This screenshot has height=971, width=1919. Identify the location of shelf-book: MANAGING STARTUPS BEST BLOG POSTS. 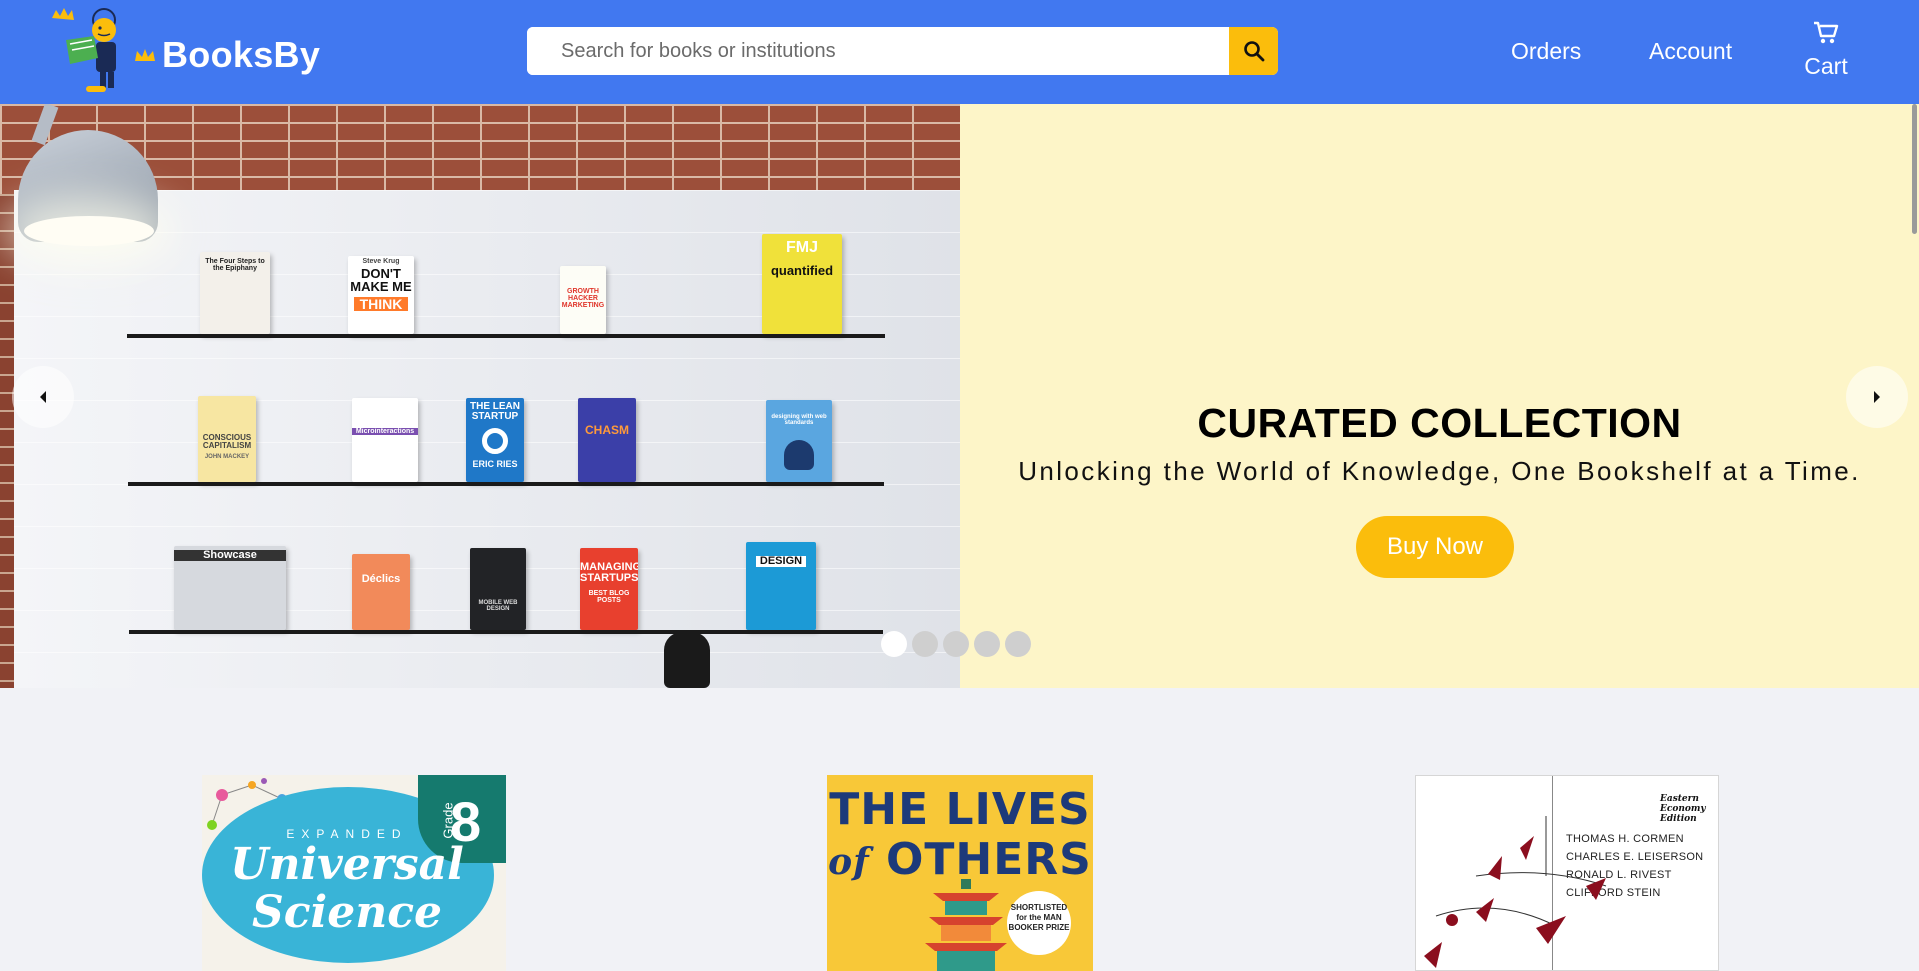
(609, 589).